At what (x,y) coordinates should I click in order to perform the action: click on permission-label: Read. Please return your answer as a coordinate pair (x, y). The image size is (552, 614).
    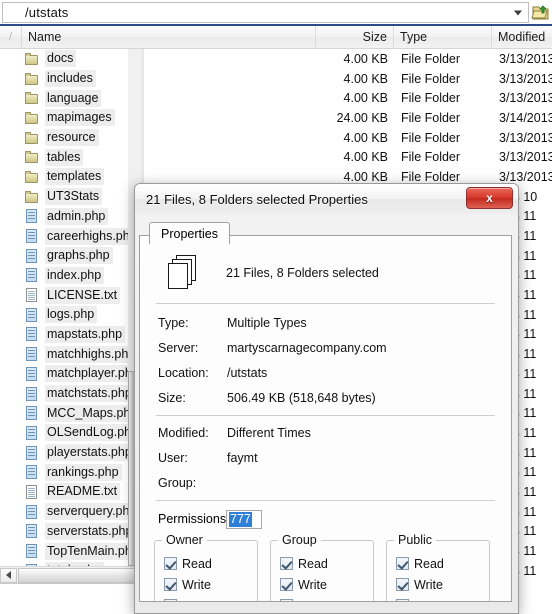
    Looking at the image, I should click on (197, 563).